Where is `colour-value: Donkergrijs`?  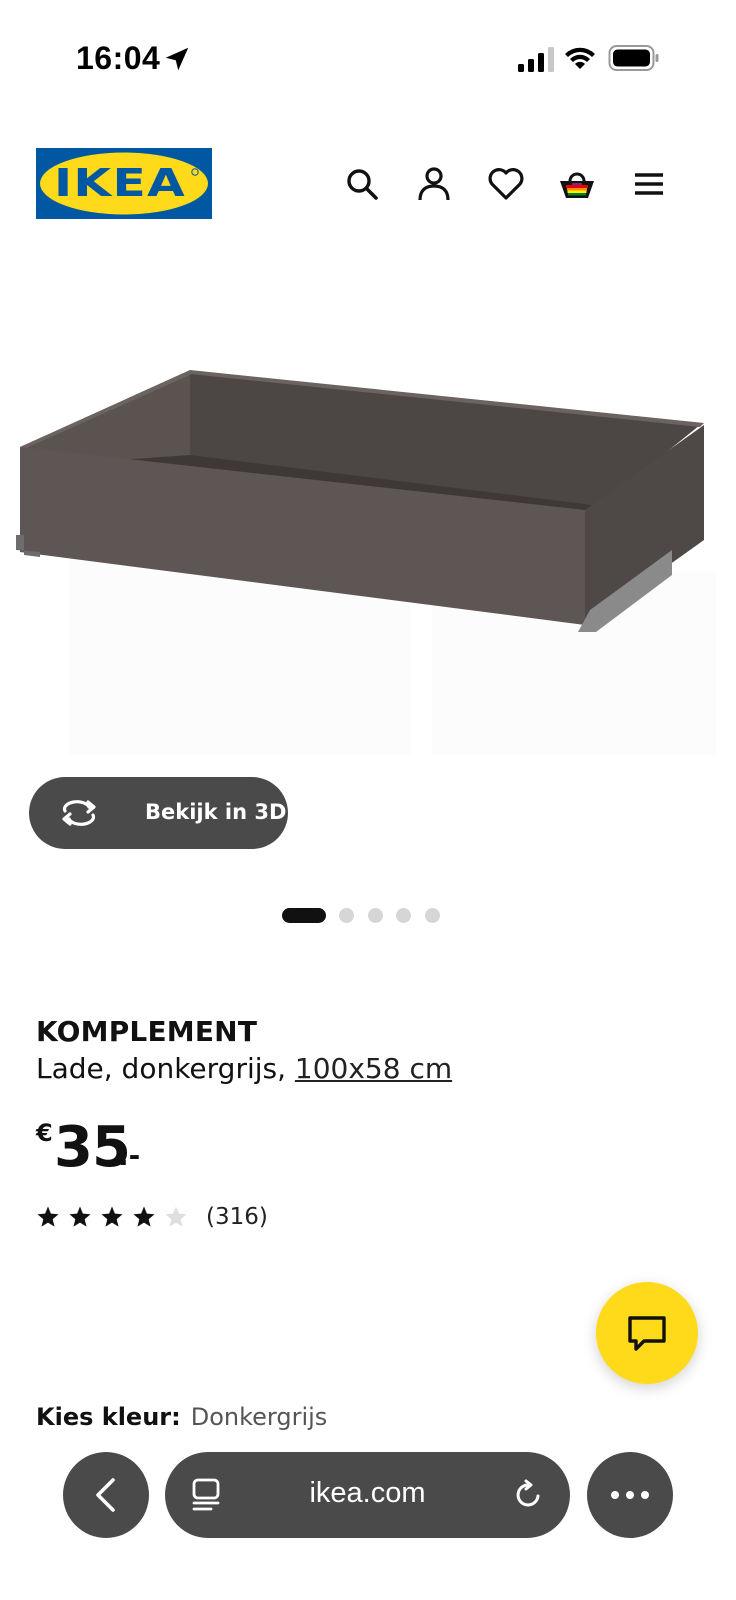
colour-value: Donkergrijs is located at coordinates (259, 1417).